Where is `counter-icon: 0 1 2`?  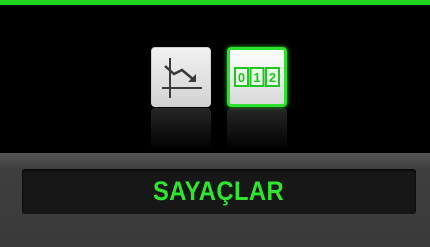 counter-icon: 0 1 2 is located at coordinates (257, 77).